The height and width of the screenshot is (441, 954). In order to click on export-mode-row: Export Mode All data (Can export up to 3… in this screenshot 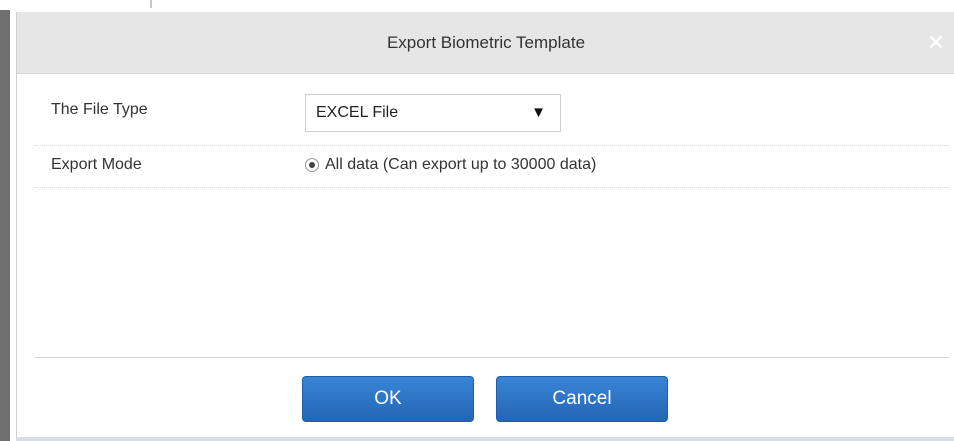, I will do `click(492, 167)`.